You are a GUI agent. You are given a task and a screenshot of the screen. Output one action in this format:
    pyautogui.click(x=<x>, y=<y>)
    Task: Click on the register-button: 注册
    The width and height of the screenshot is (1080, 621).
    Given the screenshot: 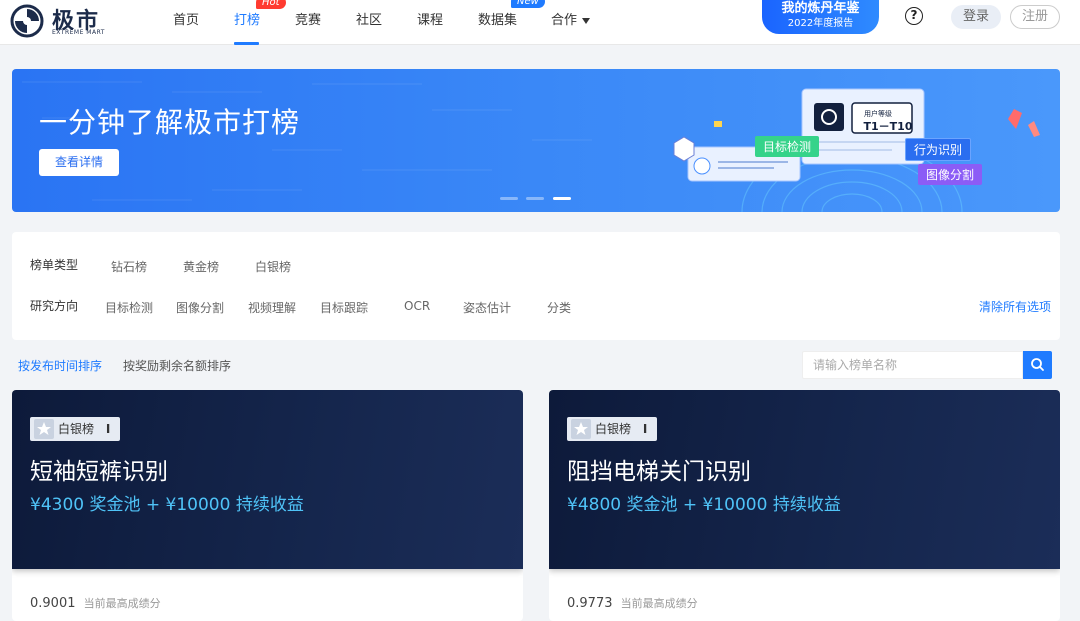 What is the action you would take?
    pyautogui.click(x=1035, y=17)
    